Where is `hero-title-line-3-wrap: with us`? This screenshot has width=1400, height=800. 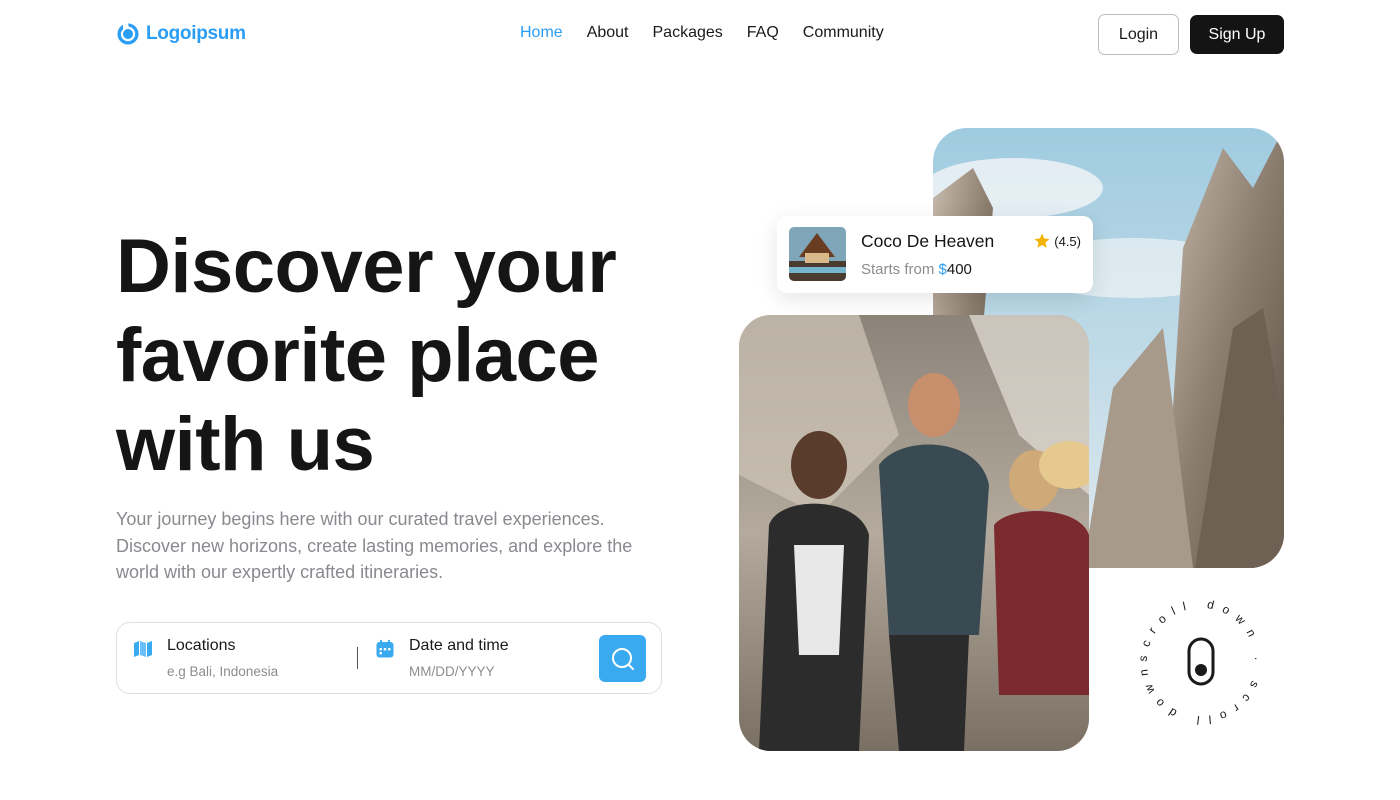 hero-title-line-3-wrap: with us is located at coordinates (365, 444).